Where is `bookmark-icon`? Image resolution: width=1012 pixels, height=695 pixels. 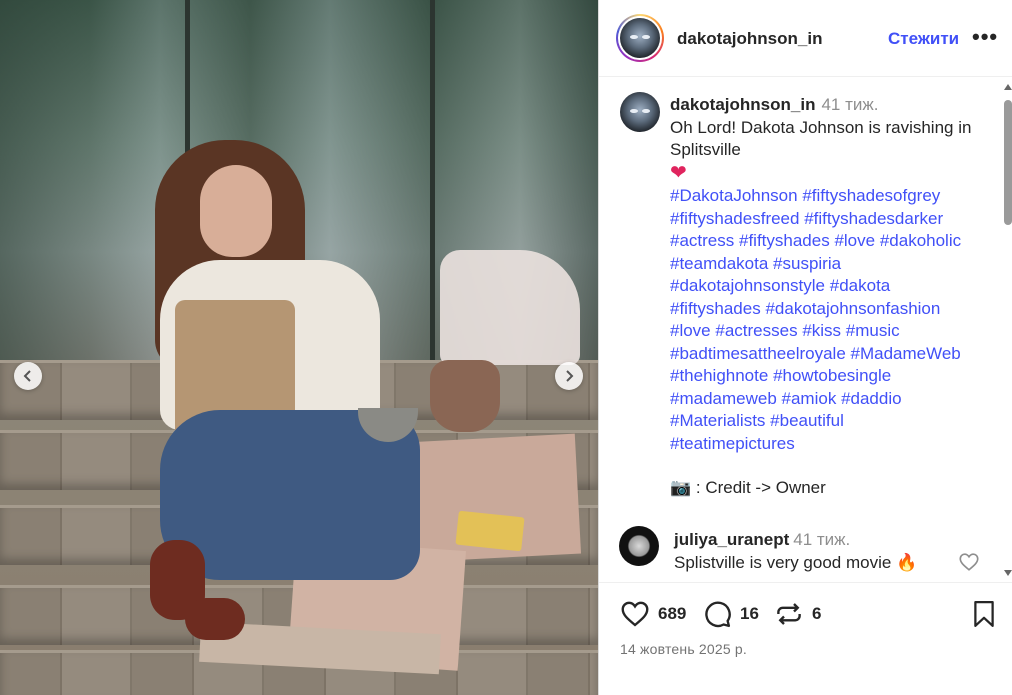 bookmark-icon is located at coordinates (984, 614).